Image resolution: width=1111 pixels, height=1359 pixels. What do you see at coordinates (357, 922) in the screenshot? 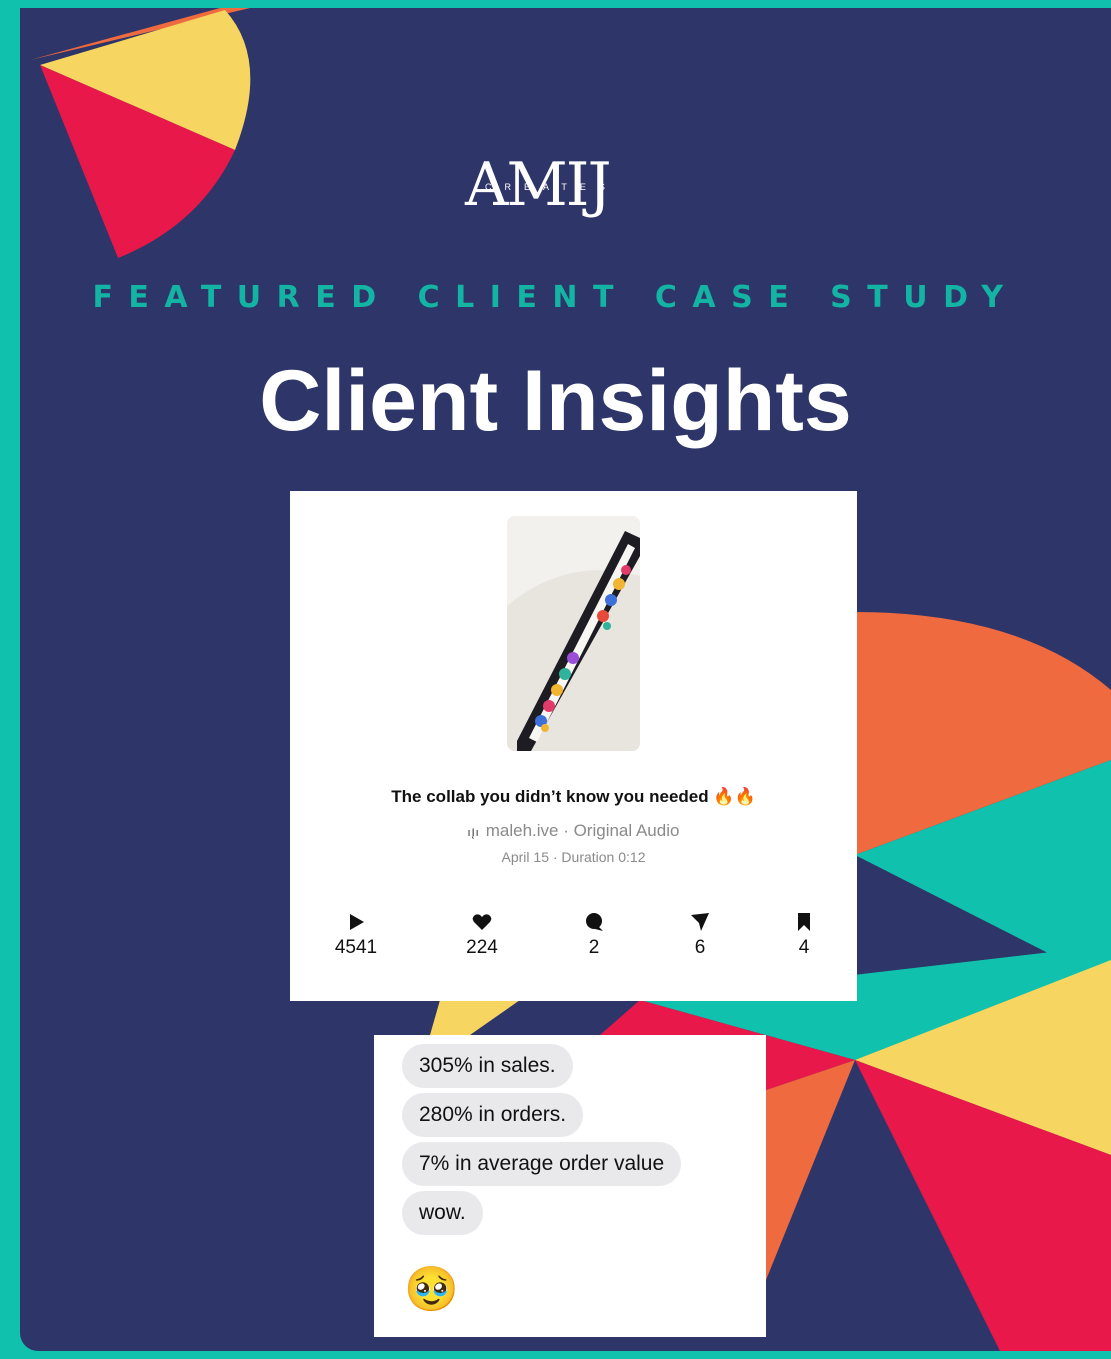
I see `play-icon` at bounding box center [357, 922].